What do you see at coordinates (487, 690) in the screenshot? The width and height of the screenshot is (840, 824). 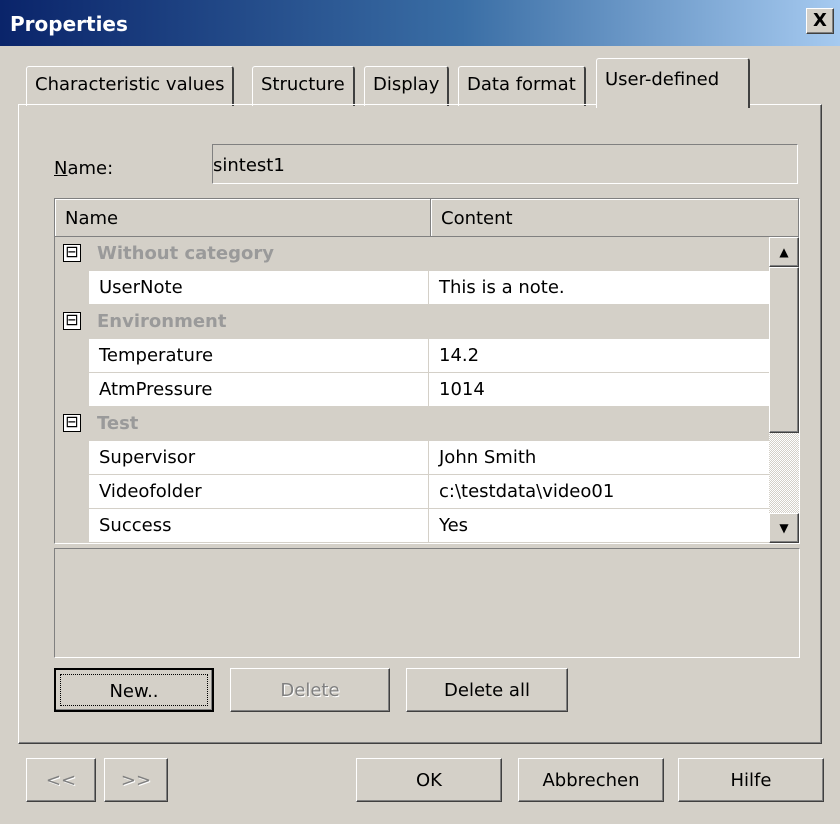 I see `delete-all-button: Delete all` at bounding box center [487, 690].